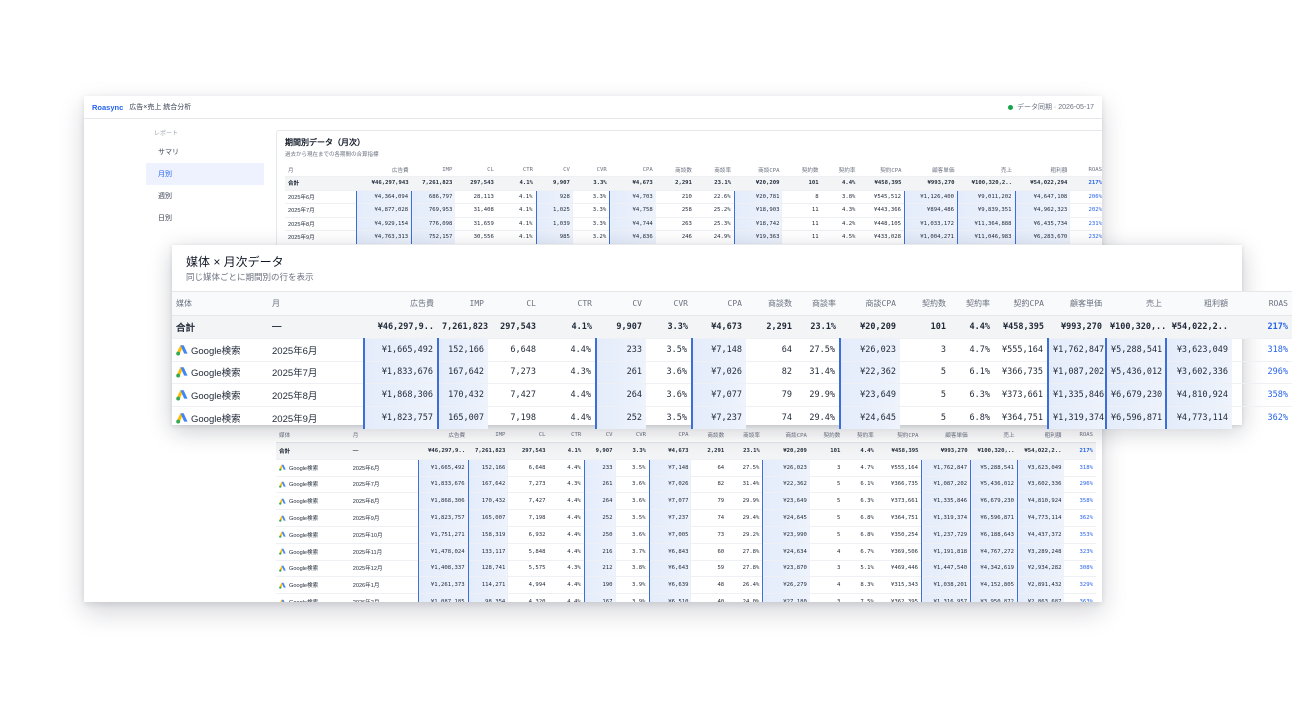 The width and height of the screenshot is (1296, 720). I want to click on table-cell: ¥469,446, so click(899, 568).